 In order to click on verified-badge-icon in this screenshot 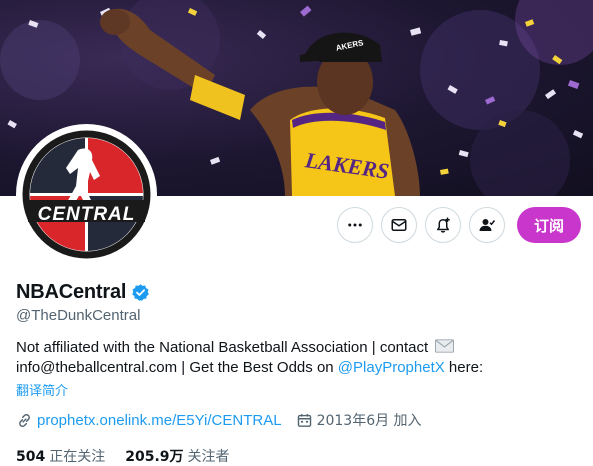, I will do `click(140, 292)`.